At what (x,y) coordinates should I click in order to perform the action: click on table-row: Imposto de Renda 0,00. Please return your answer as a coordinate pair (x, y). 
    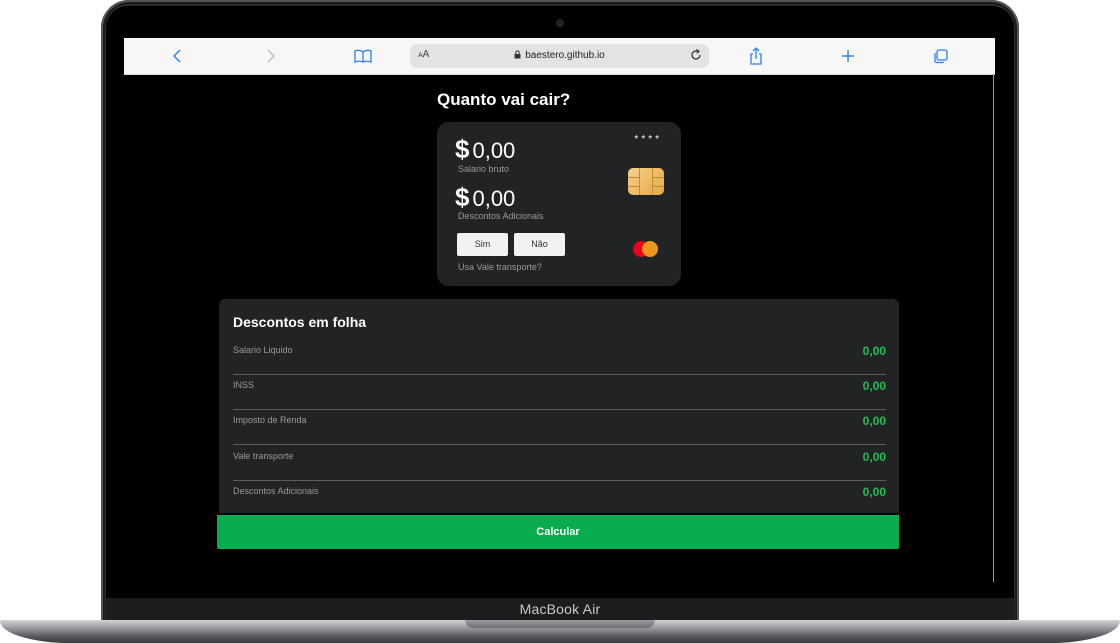
    Looking at the image, I should click on (559, 427).